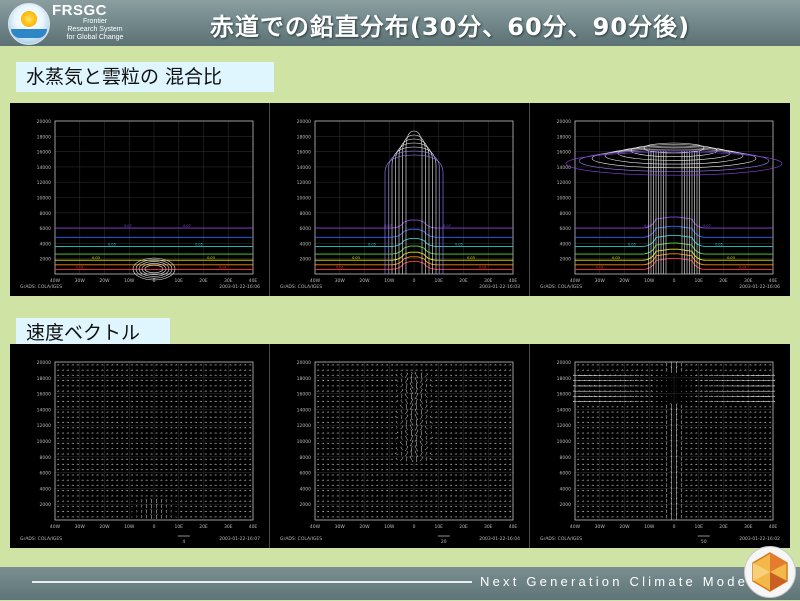 This screenshot has width=800, height=601. What do you see at coordinates (513, 281) in the screenshot?
I see `x-tick-label: 40E` at bounding box center [513, 281].